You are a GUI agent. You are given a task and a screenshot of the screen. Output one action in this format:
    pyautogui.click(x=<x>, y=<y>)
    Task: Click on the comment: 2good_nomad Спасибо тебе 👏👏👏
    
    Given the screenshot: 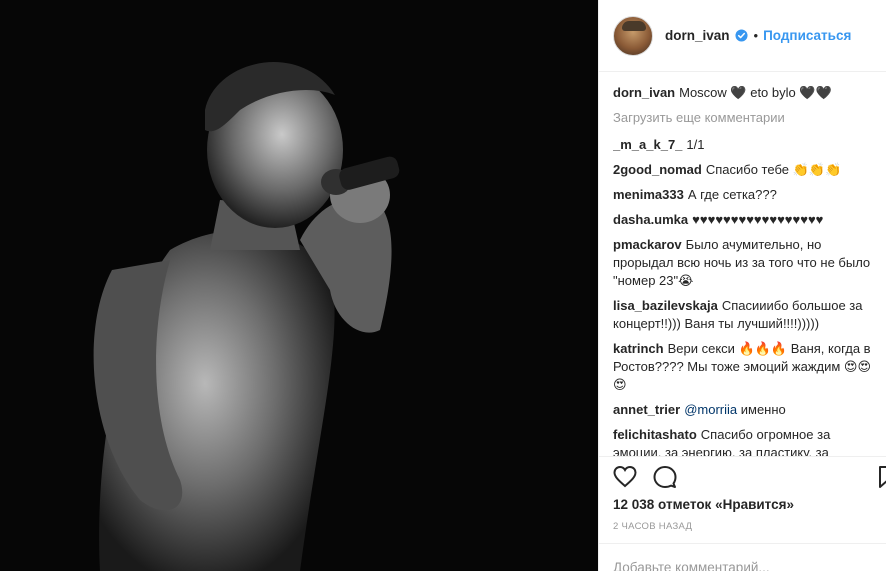 What is the action you would take?
    pyautogui.click(x=747, y=170)
    